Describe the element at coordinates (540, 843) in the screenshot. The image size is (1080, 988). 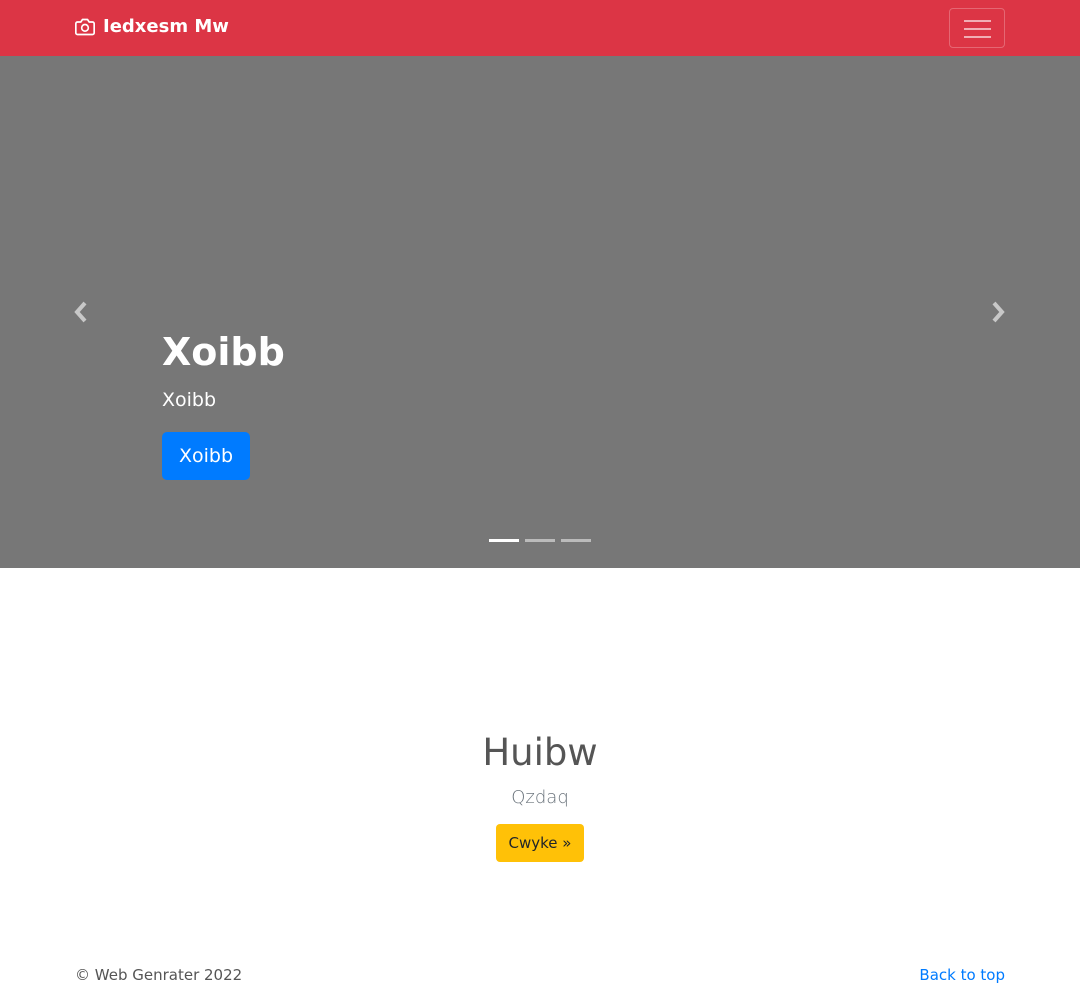
I see `feature-button: Cwyke »` at that location.